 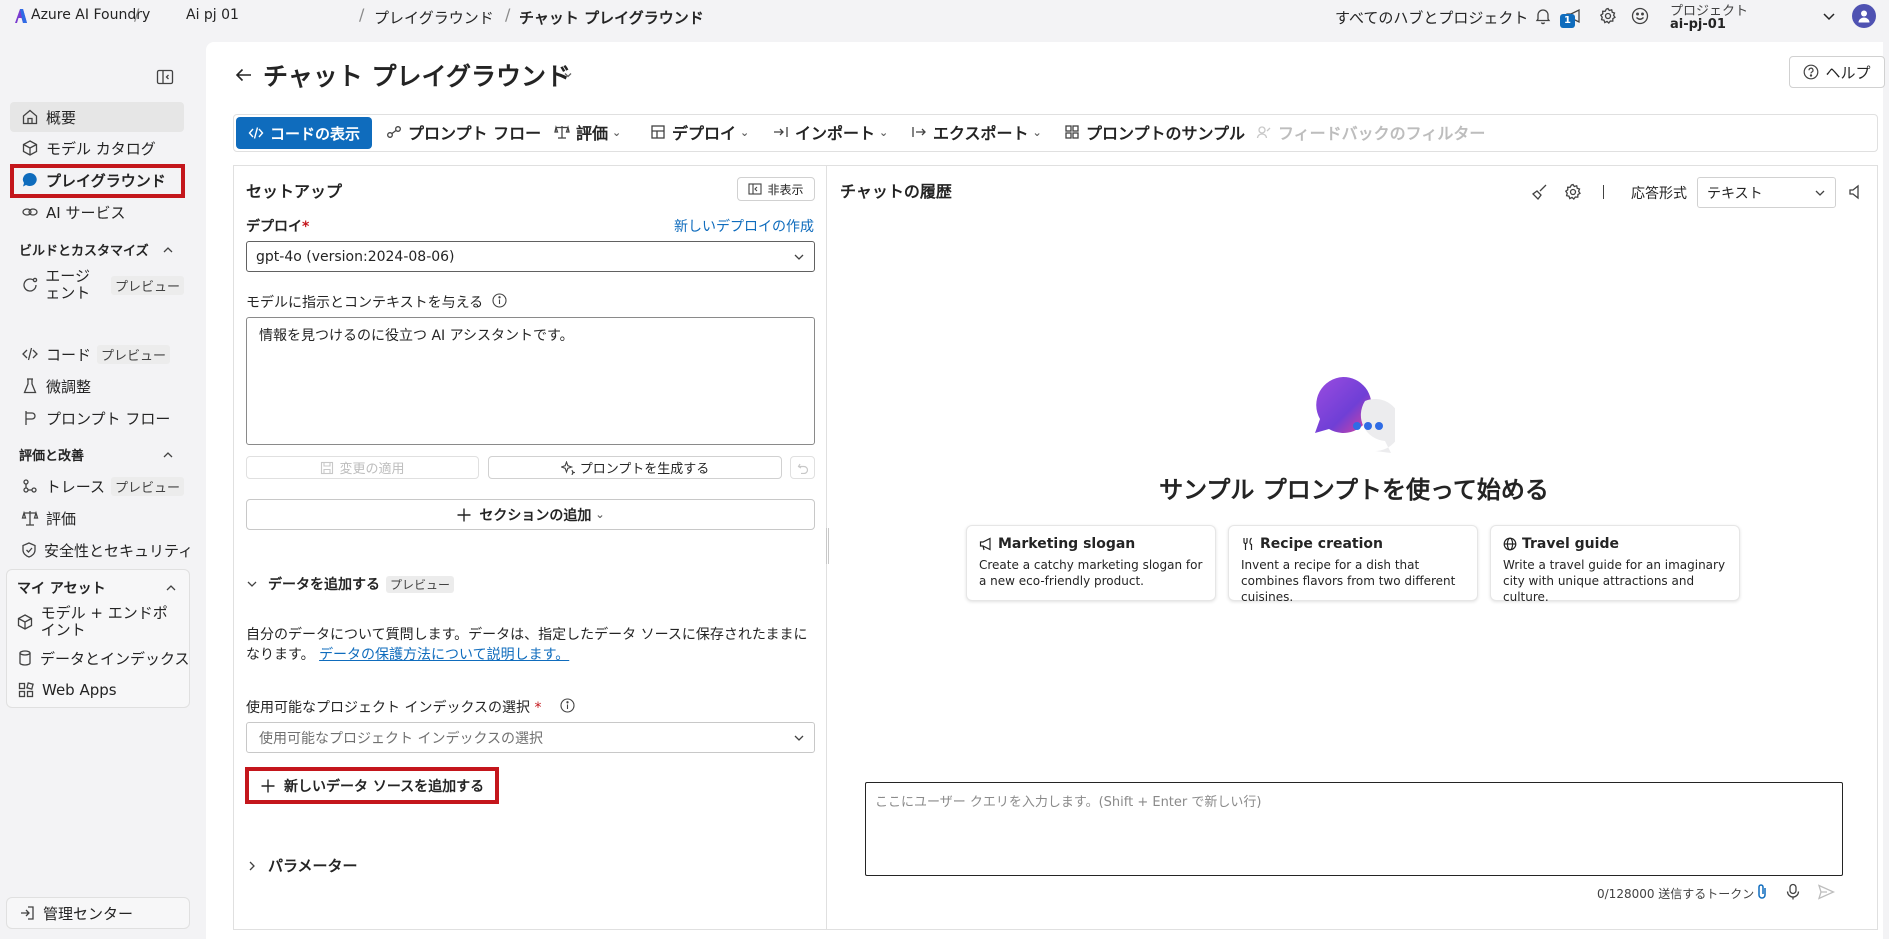 What do you see at coordinates (401, 738) in the screenshot?
I see `index-select-placeholder: 使用可能なプロジェクト インデックスの選択` at bounding box center [401, 738].